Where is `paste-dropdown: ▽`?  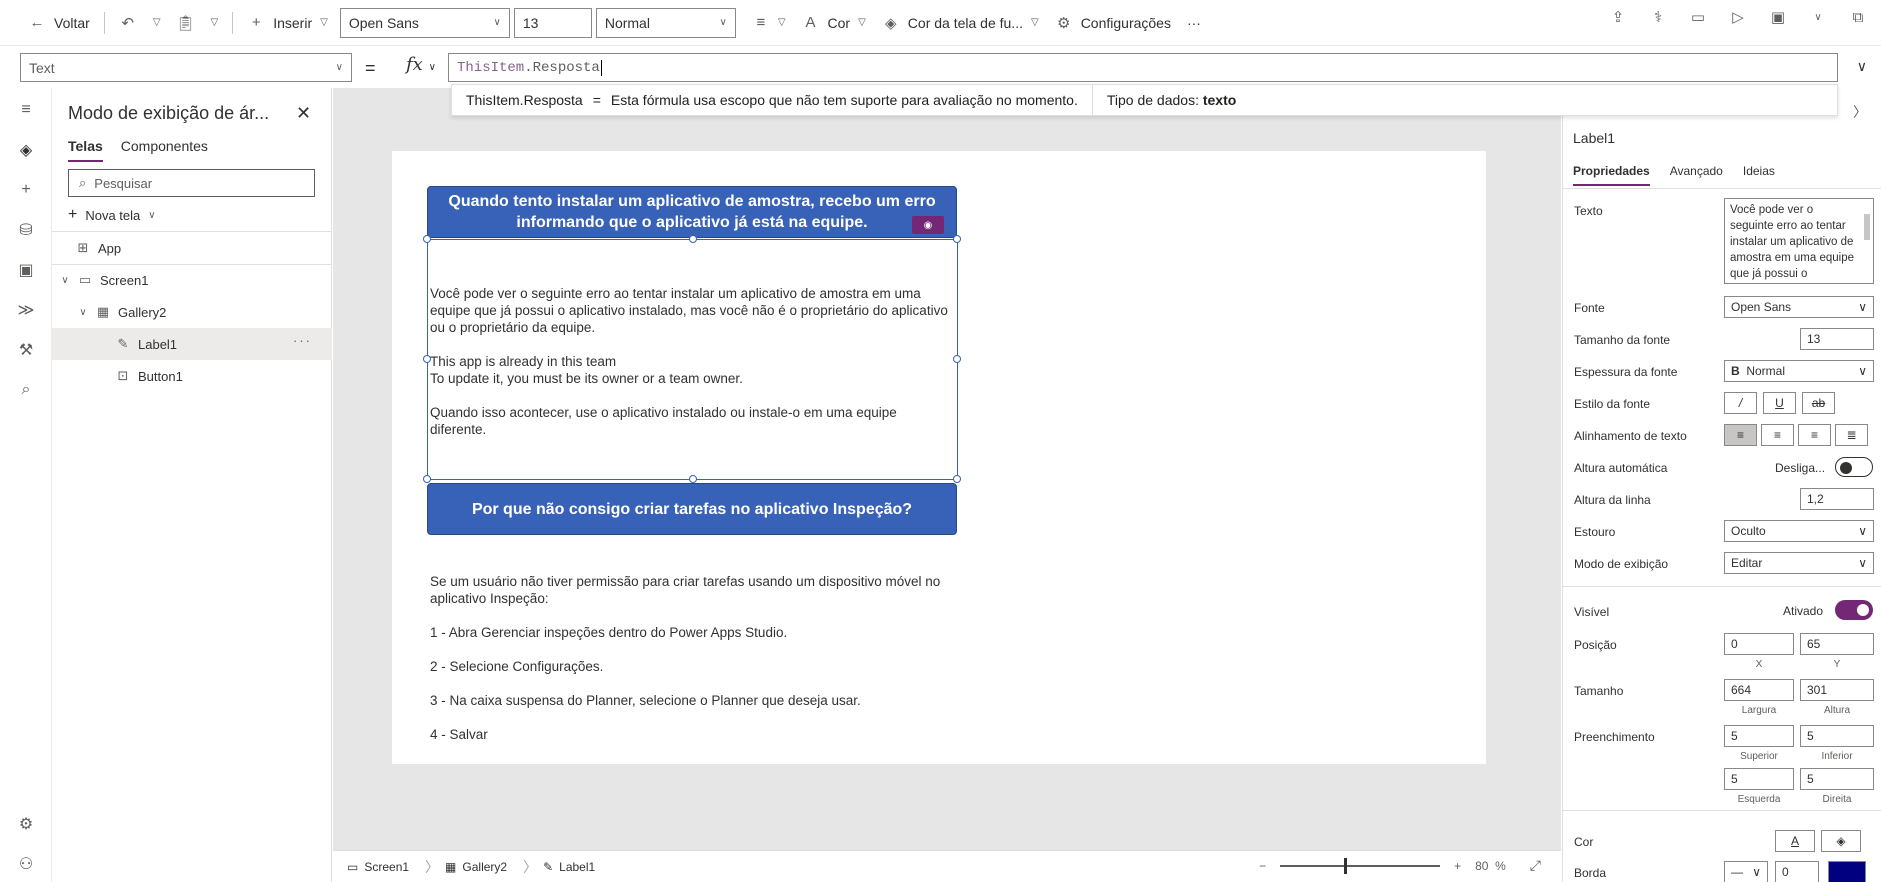
paste-dropdown: ▽ is located at coordinates (215, 23).